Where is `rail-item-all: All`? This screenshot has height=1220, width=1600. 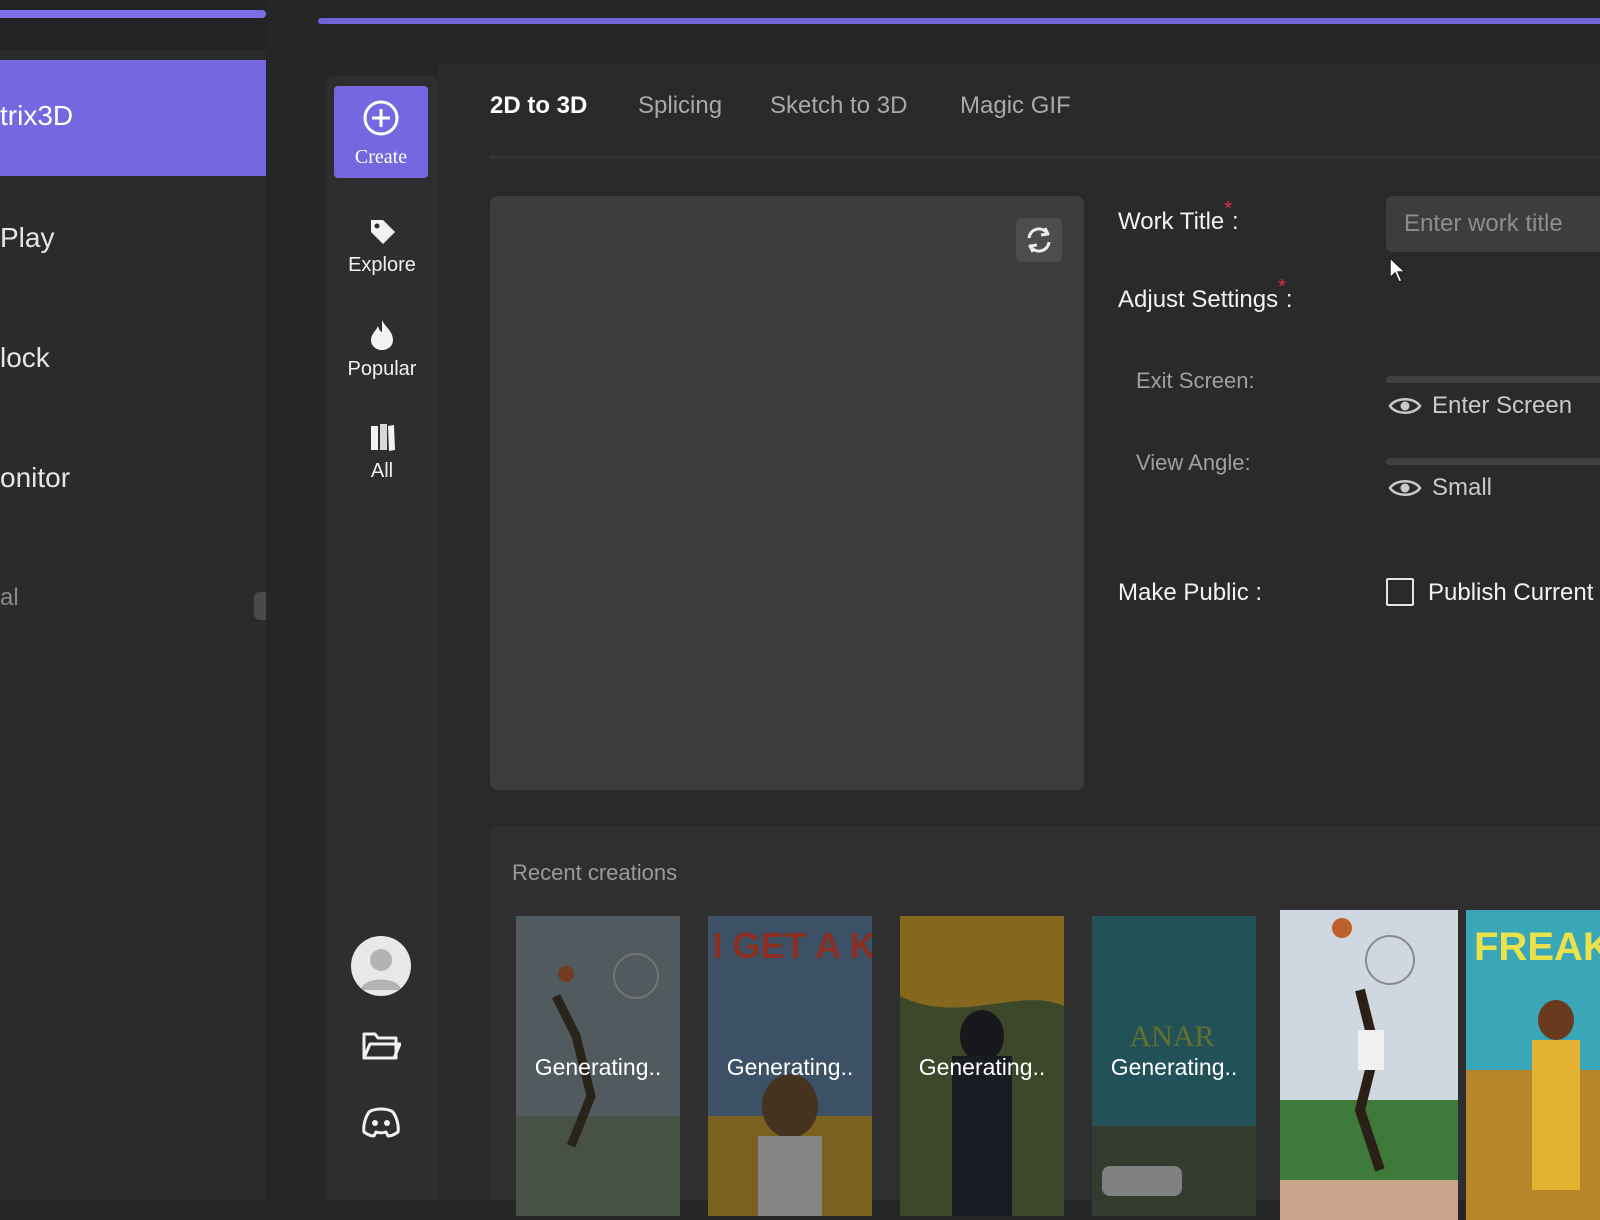
rail-item-all: All is located at coordinates (382, 451).